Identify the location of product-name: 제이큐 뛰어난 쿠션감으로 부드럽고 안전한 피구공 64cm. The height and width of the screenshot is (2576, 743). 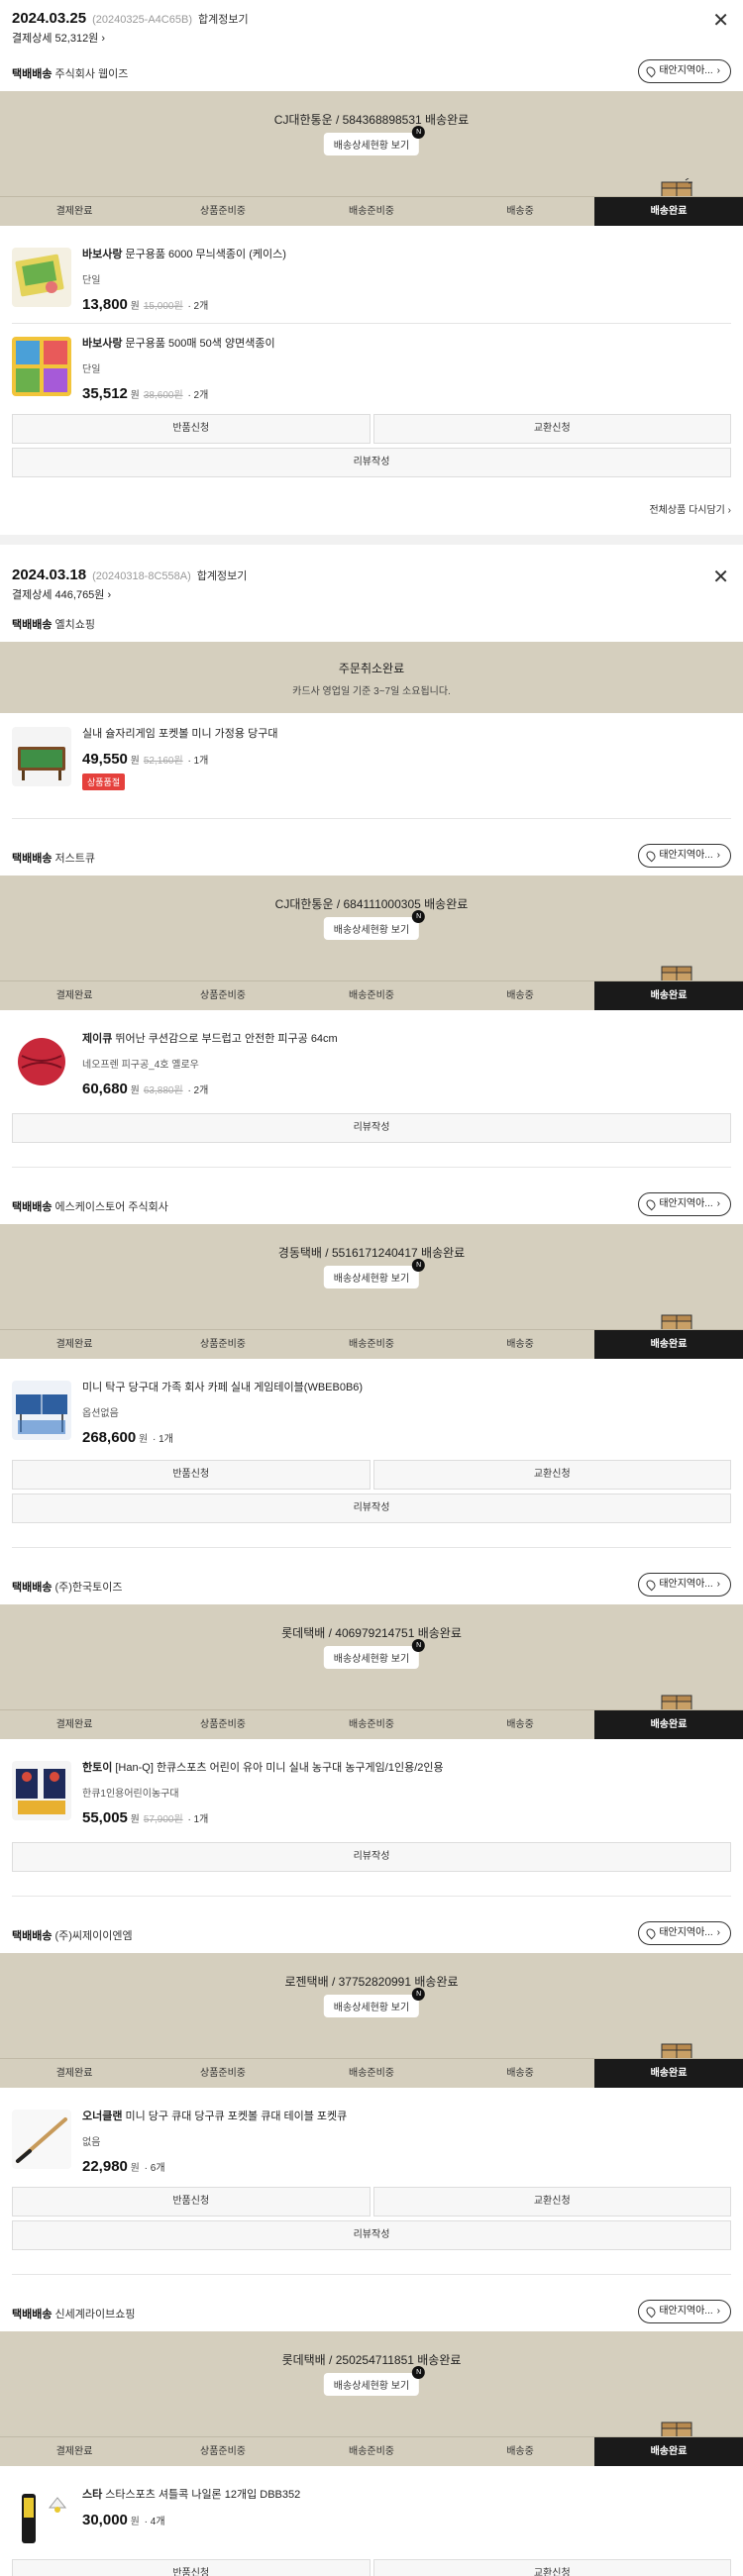
(406, 1039).